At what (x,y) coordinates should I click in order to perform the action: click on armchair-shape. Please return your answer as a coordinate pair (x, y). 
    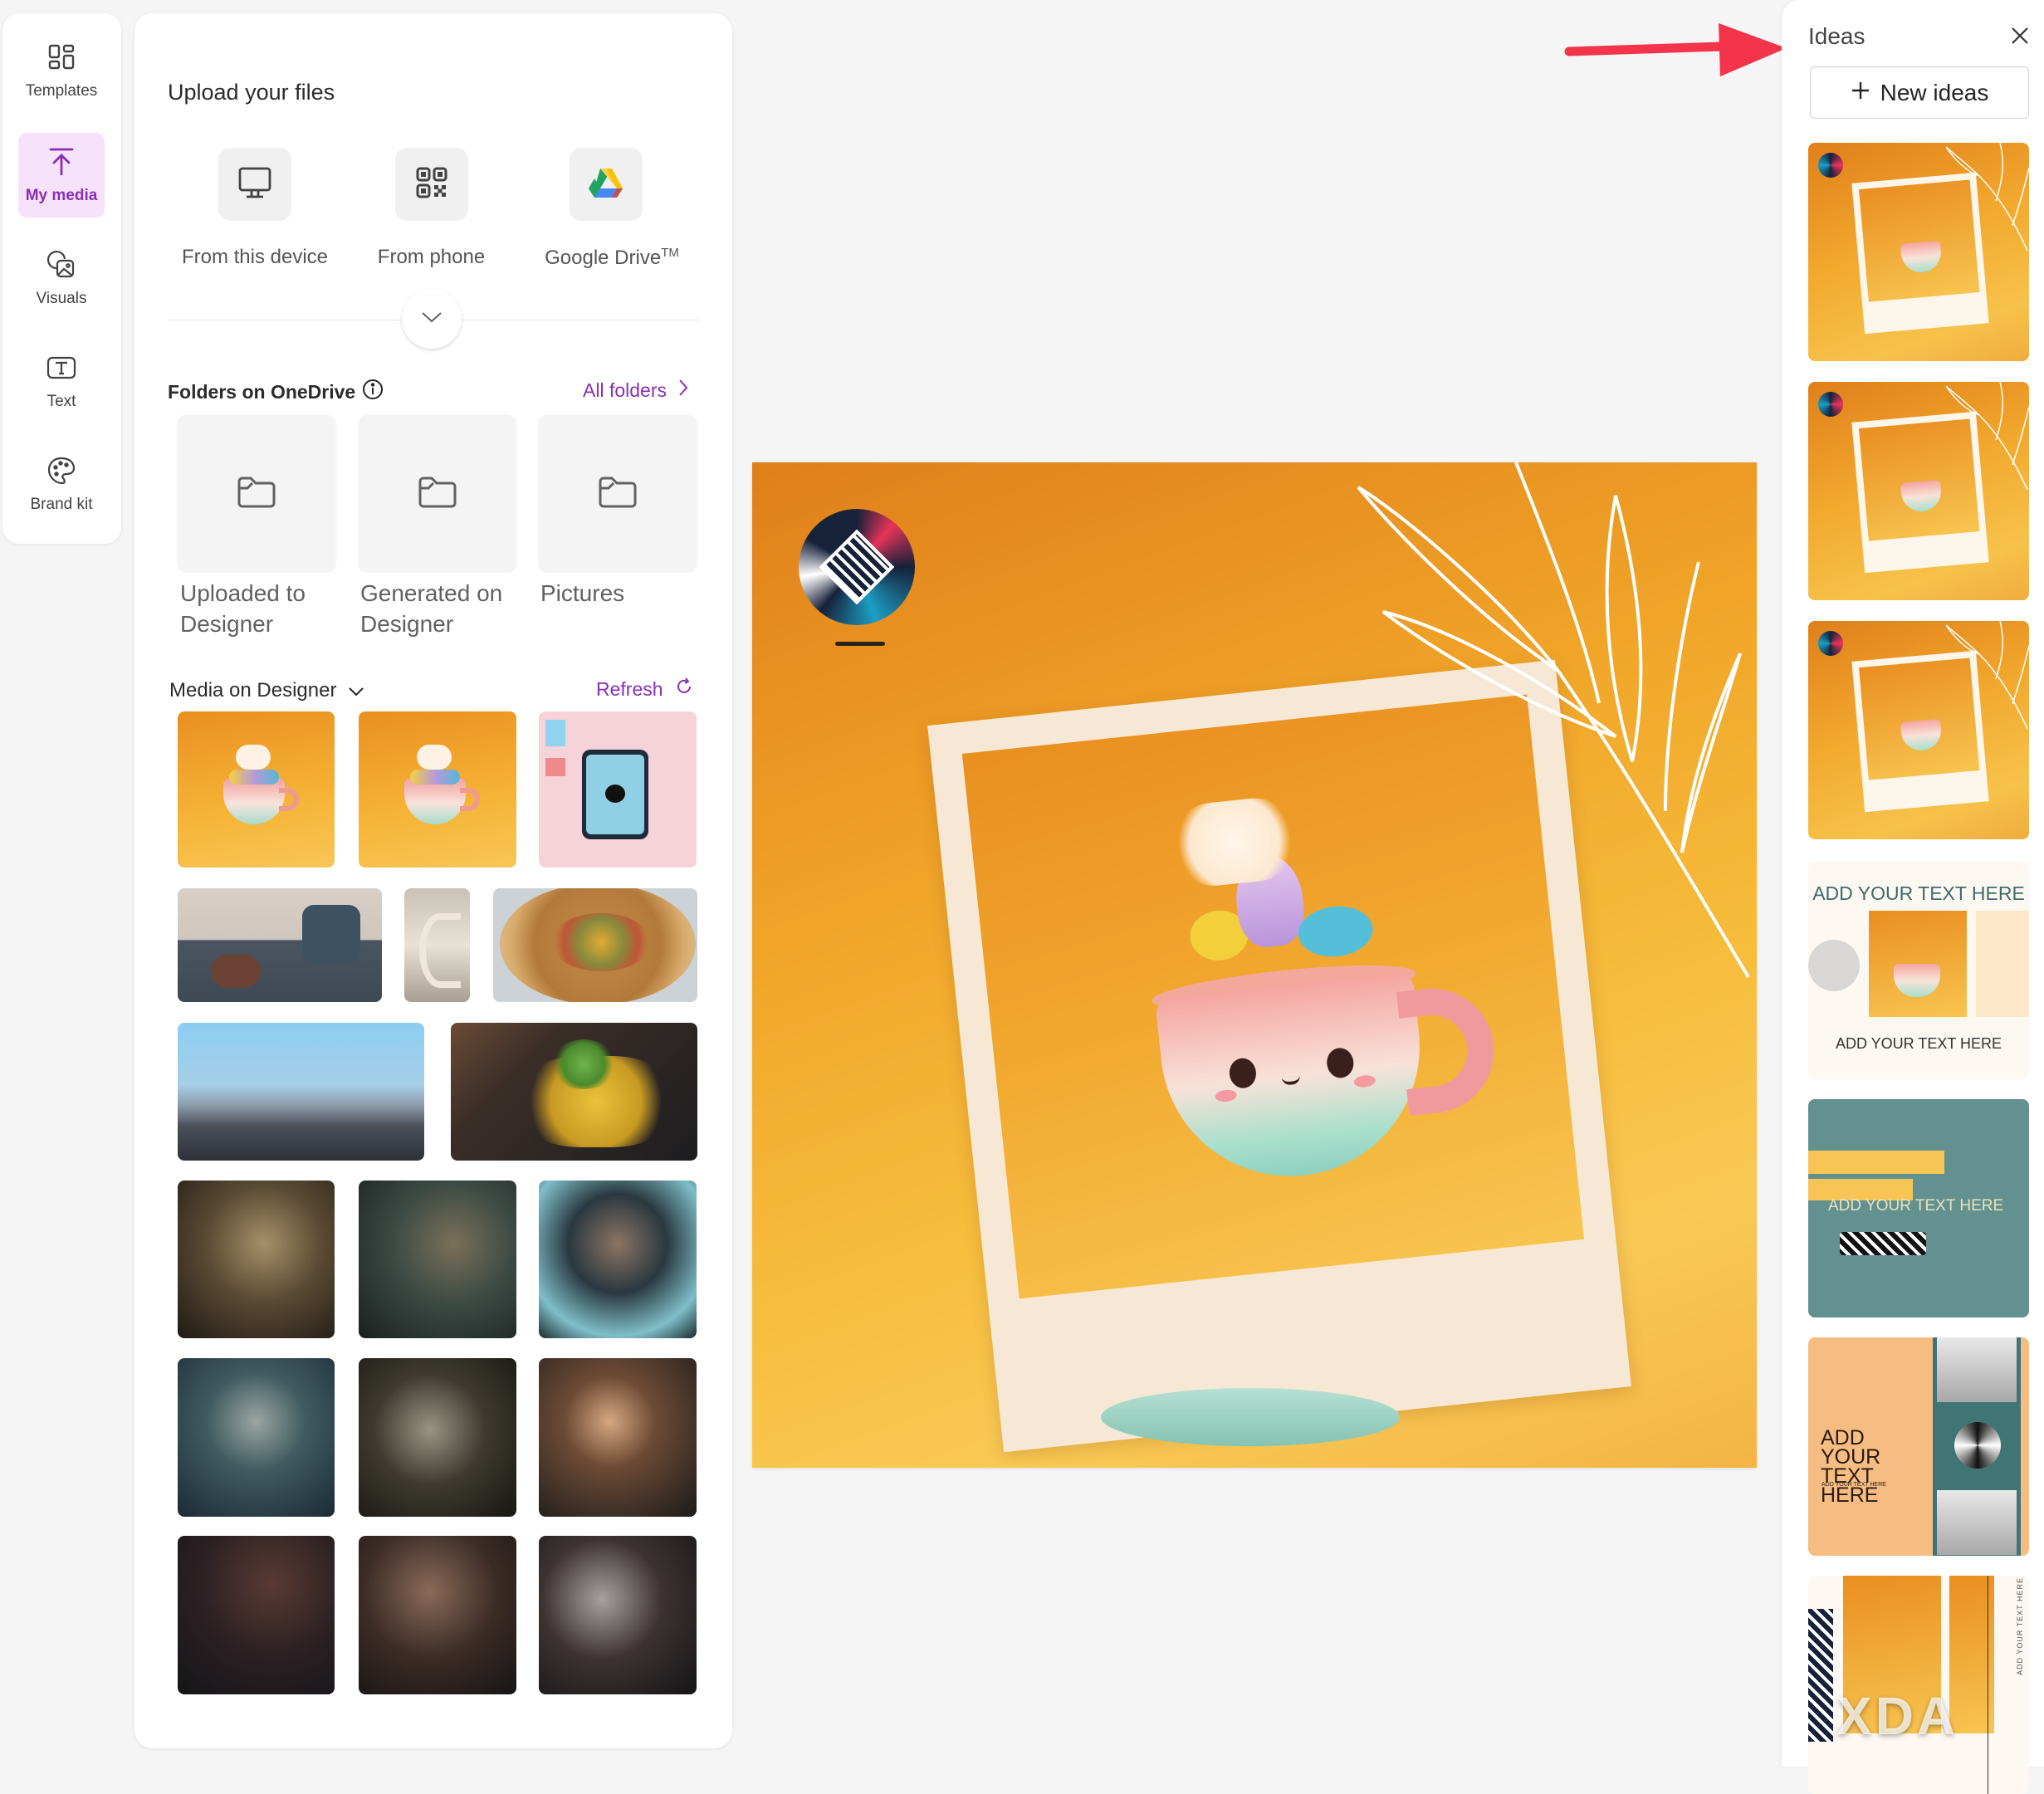
    Looking at the image, I should click on (331, 934).